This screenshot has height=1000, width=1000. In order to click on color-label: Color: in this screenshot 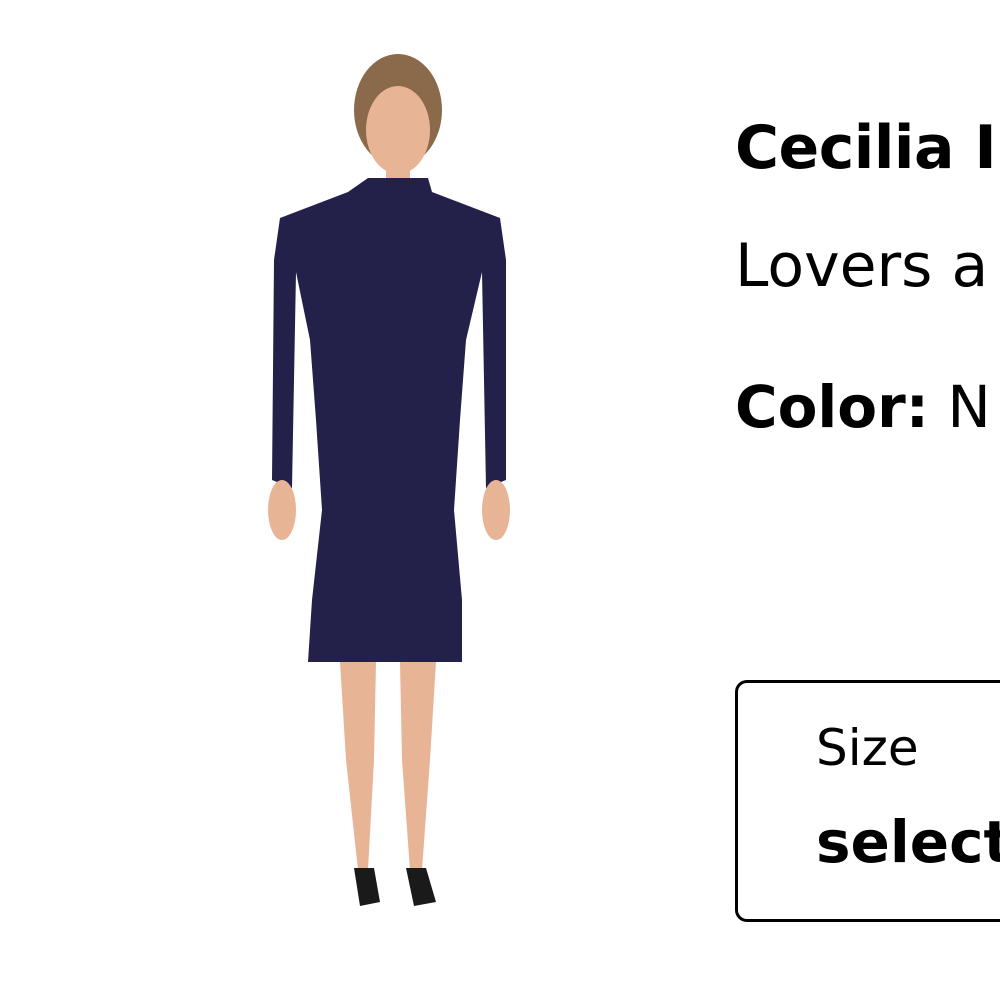, I will do `click(832, 407)`.